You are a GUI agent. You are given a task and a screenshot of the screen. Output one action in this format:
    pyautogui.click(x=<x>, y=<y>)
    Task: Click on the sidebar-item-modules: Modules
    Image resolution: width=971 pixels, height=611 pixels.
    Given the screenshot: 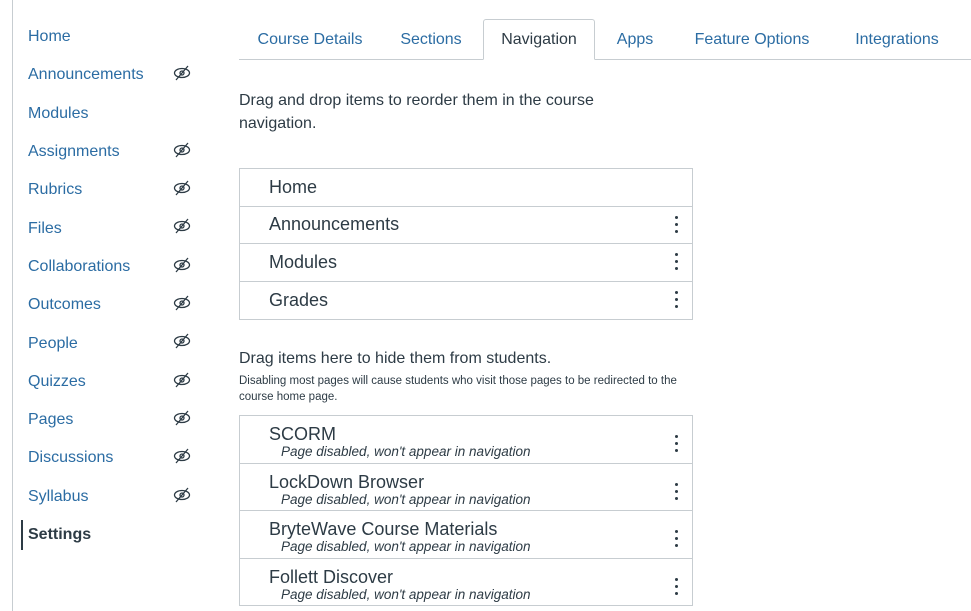 What is the action you would take?
    pyautogui.click(x=118, y=114)
    